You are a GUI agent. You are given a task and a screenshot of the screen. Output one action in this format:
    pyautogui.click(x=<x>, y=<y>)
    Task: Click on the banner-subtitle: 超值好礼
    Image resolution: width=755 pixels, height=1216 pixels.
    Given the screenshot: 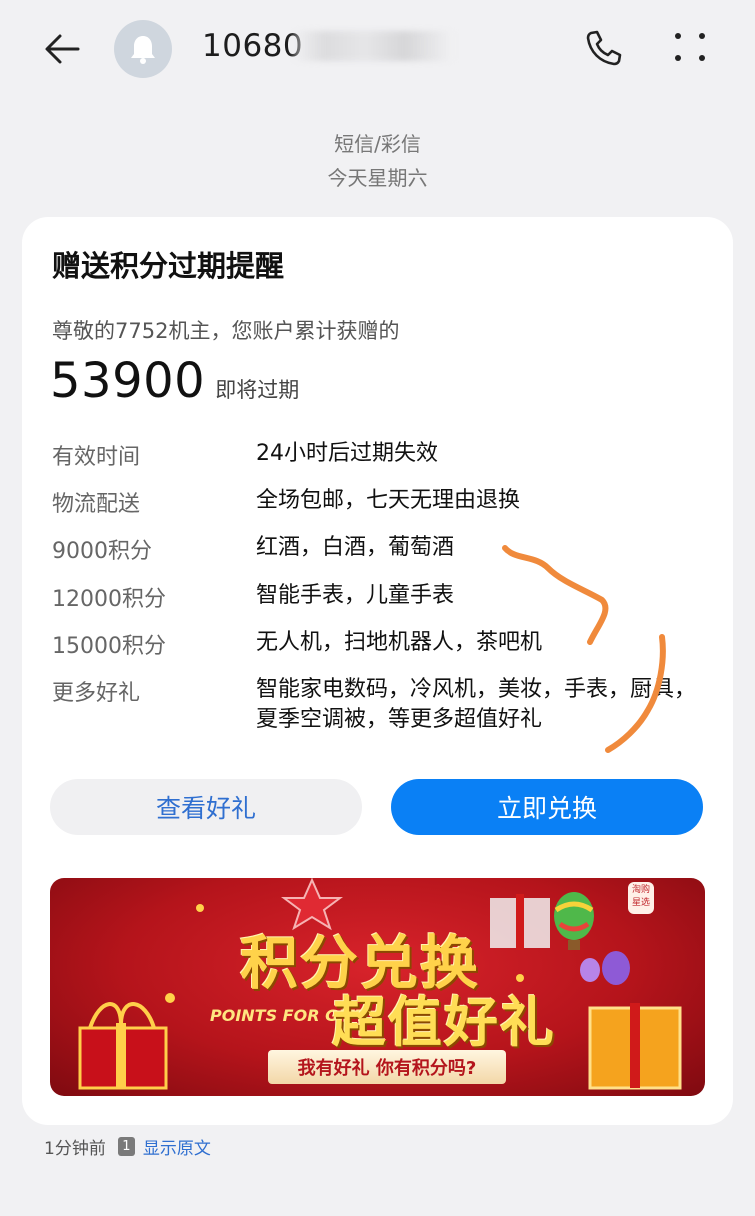 What is the action you would take?
    pyautogui.click(x=444, y=1022)
    